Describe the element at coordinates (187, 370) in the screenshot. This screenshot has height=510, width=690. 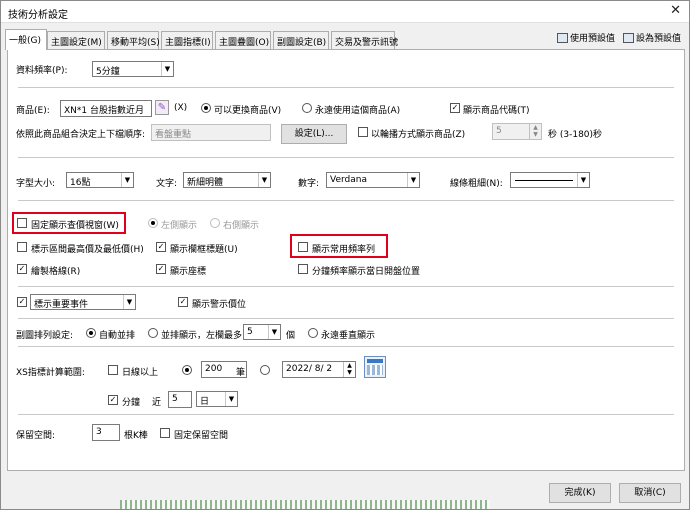
I see `count-radio` at that location.